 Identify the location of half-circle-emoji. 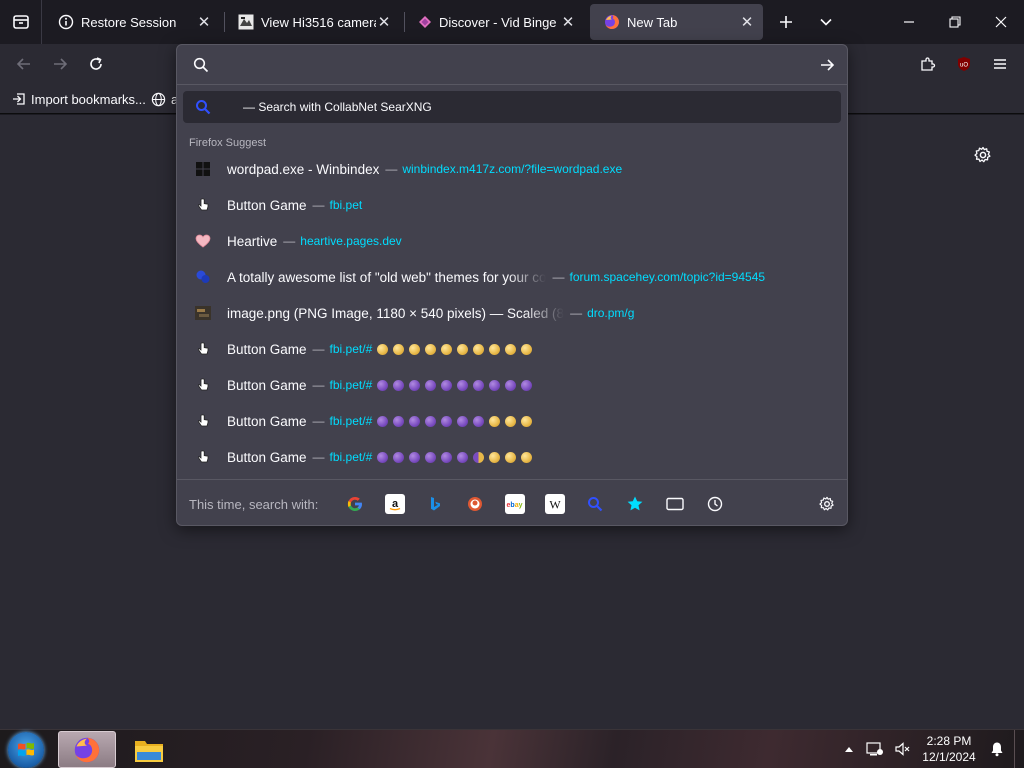
(479, 457).